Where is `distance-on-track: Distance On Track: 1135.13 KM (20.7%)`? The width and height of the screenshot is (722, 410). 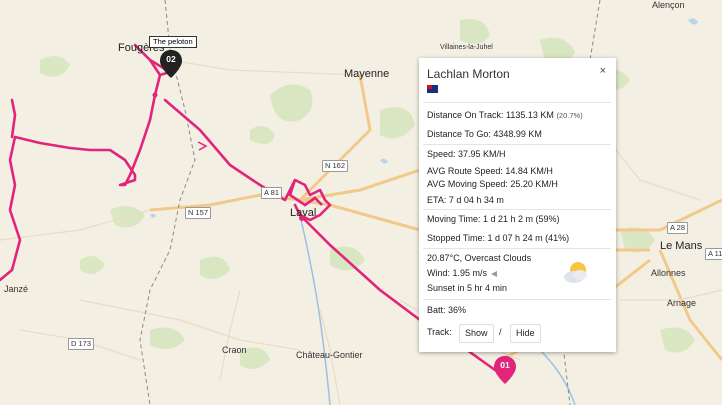
distance-on-track: Distance On Track: 1135.13 KM (20.7%) is located at coordinates (505, 115).